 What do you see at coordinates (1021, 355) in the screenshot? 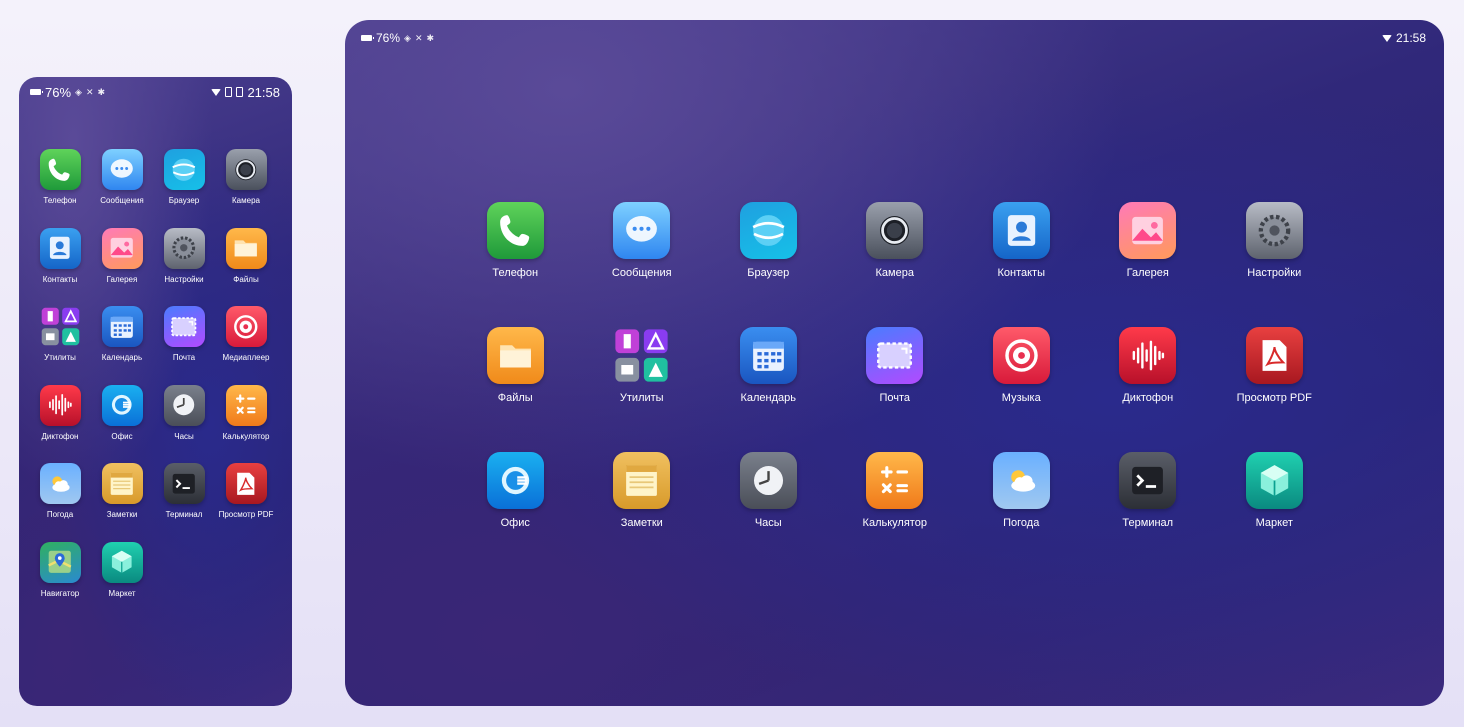
I see `music-icon` at bounding box center [1021, 355].